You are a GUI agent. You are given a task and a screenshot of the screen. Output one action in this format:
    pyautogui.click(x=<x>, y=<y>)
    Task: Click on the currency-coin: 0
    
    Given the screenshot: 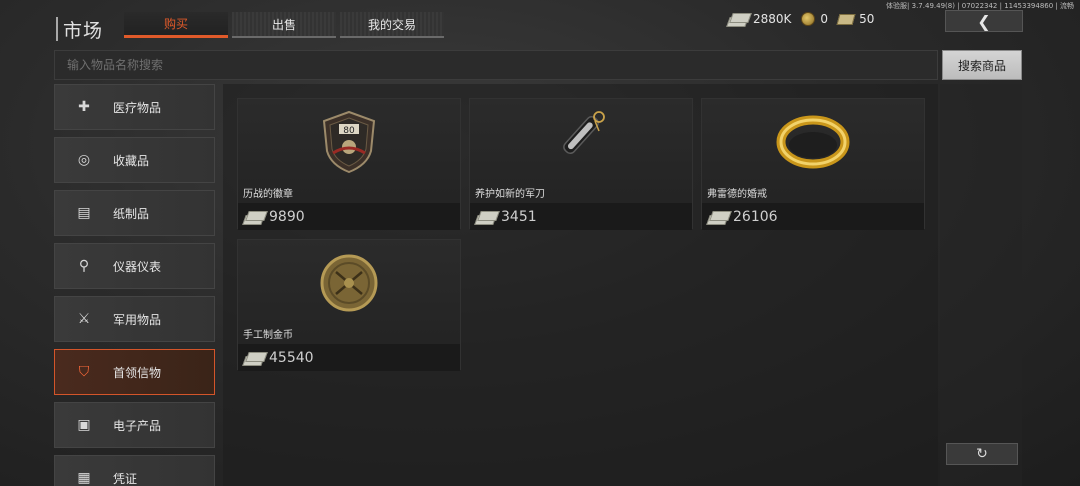 What is the action you would take?
    pyautogui.click(x=814, y=19)
    